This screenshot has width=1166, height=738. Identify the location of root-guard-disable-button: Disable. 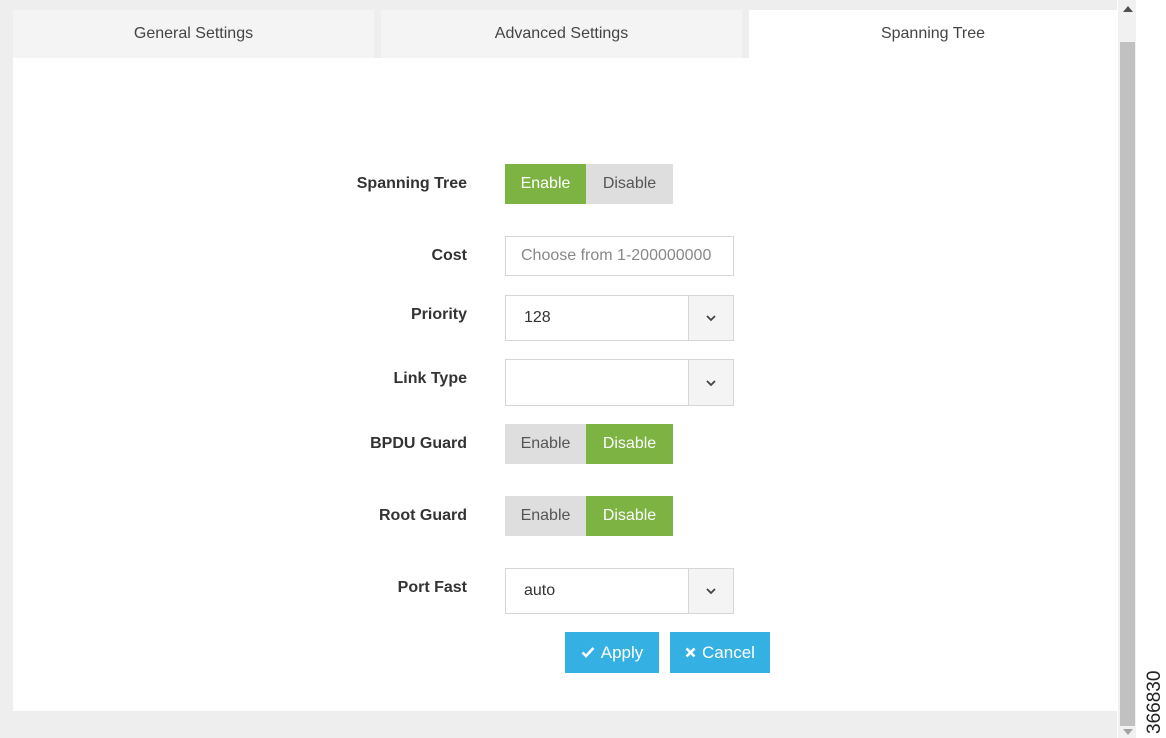
(629, 516).